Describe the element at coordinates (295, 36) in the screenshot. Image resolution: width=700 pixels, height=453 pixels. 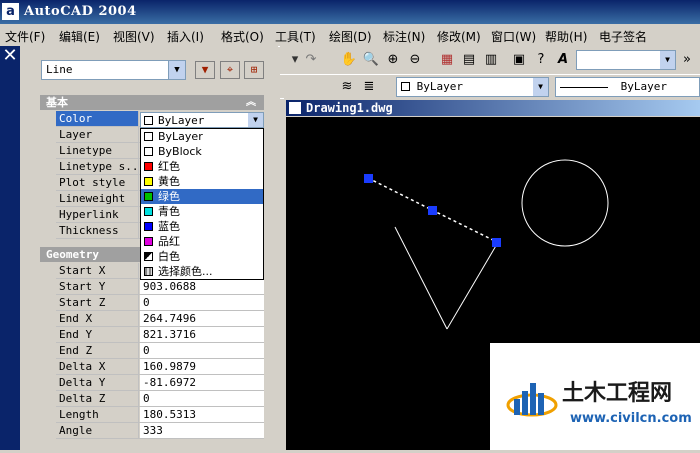
I see `menu-tools: 工具(T)` at that location.